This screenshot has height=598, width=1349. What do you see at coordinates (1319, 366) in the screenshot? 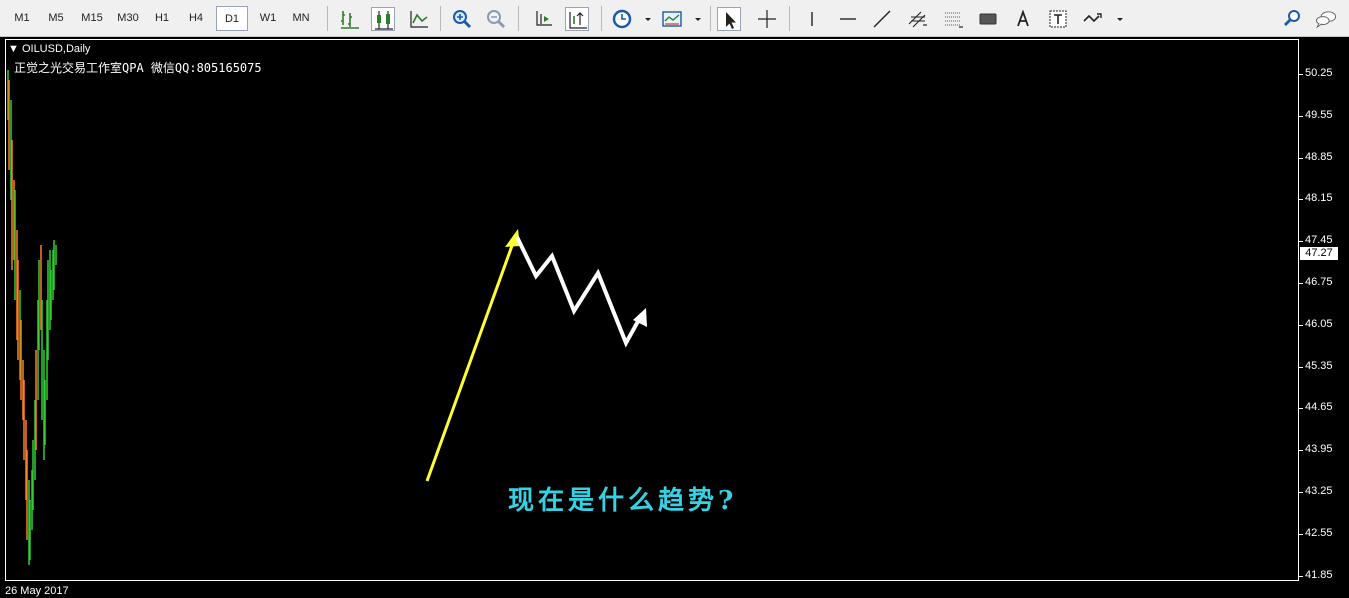
I see `price-label: 45.35` at bounding box center [1319, 366].